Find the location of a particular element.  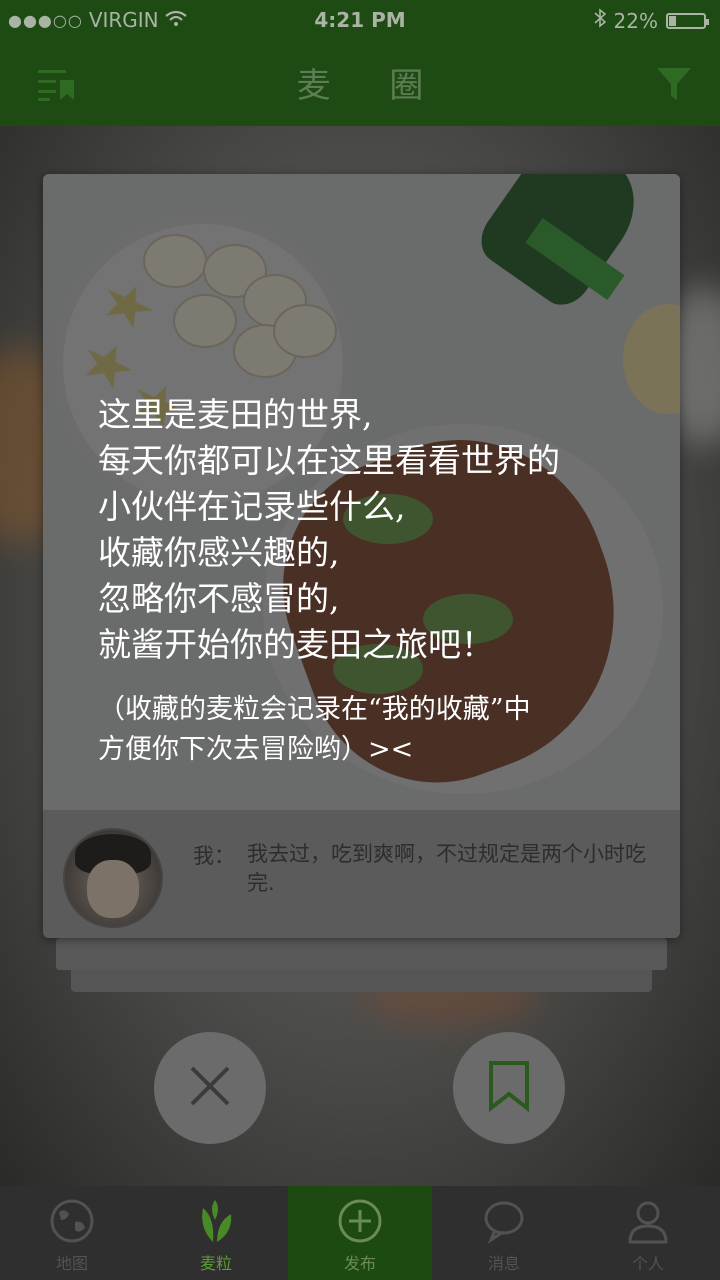

comment-user: 我： is located at coordinates (214, 856).